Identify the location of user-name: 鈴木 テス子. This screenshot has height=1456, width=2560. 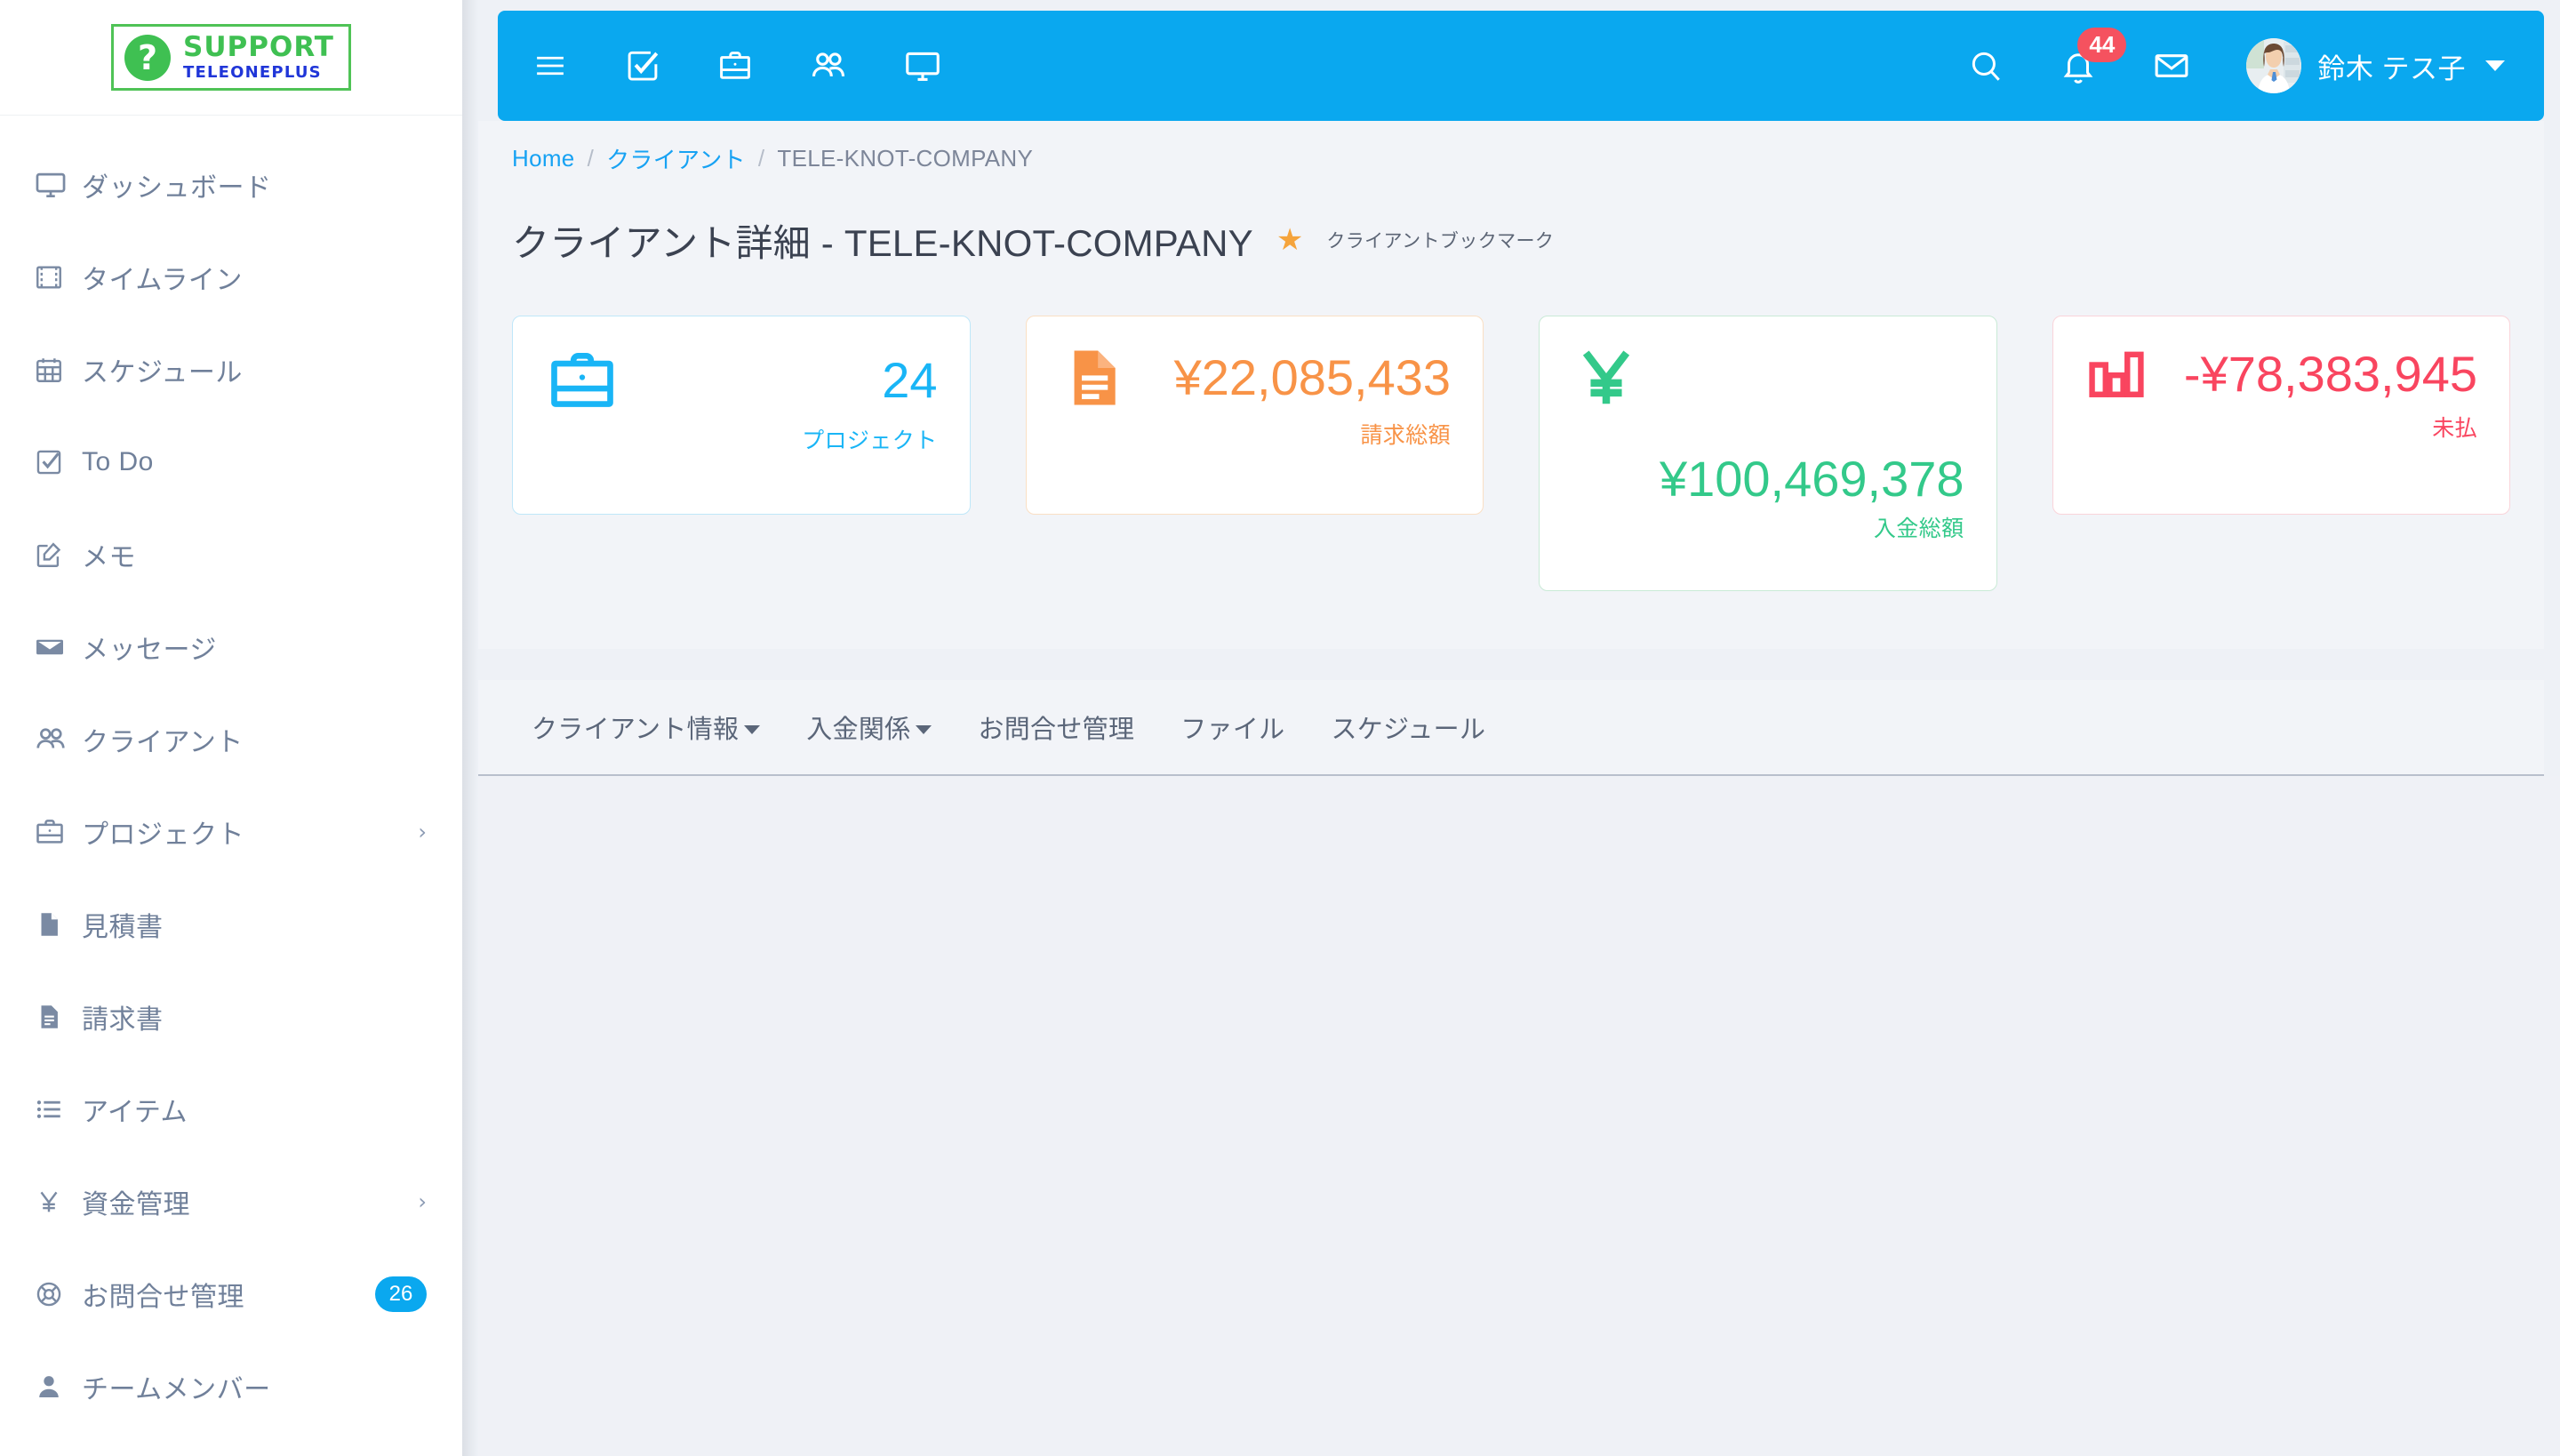
(2391, 68).